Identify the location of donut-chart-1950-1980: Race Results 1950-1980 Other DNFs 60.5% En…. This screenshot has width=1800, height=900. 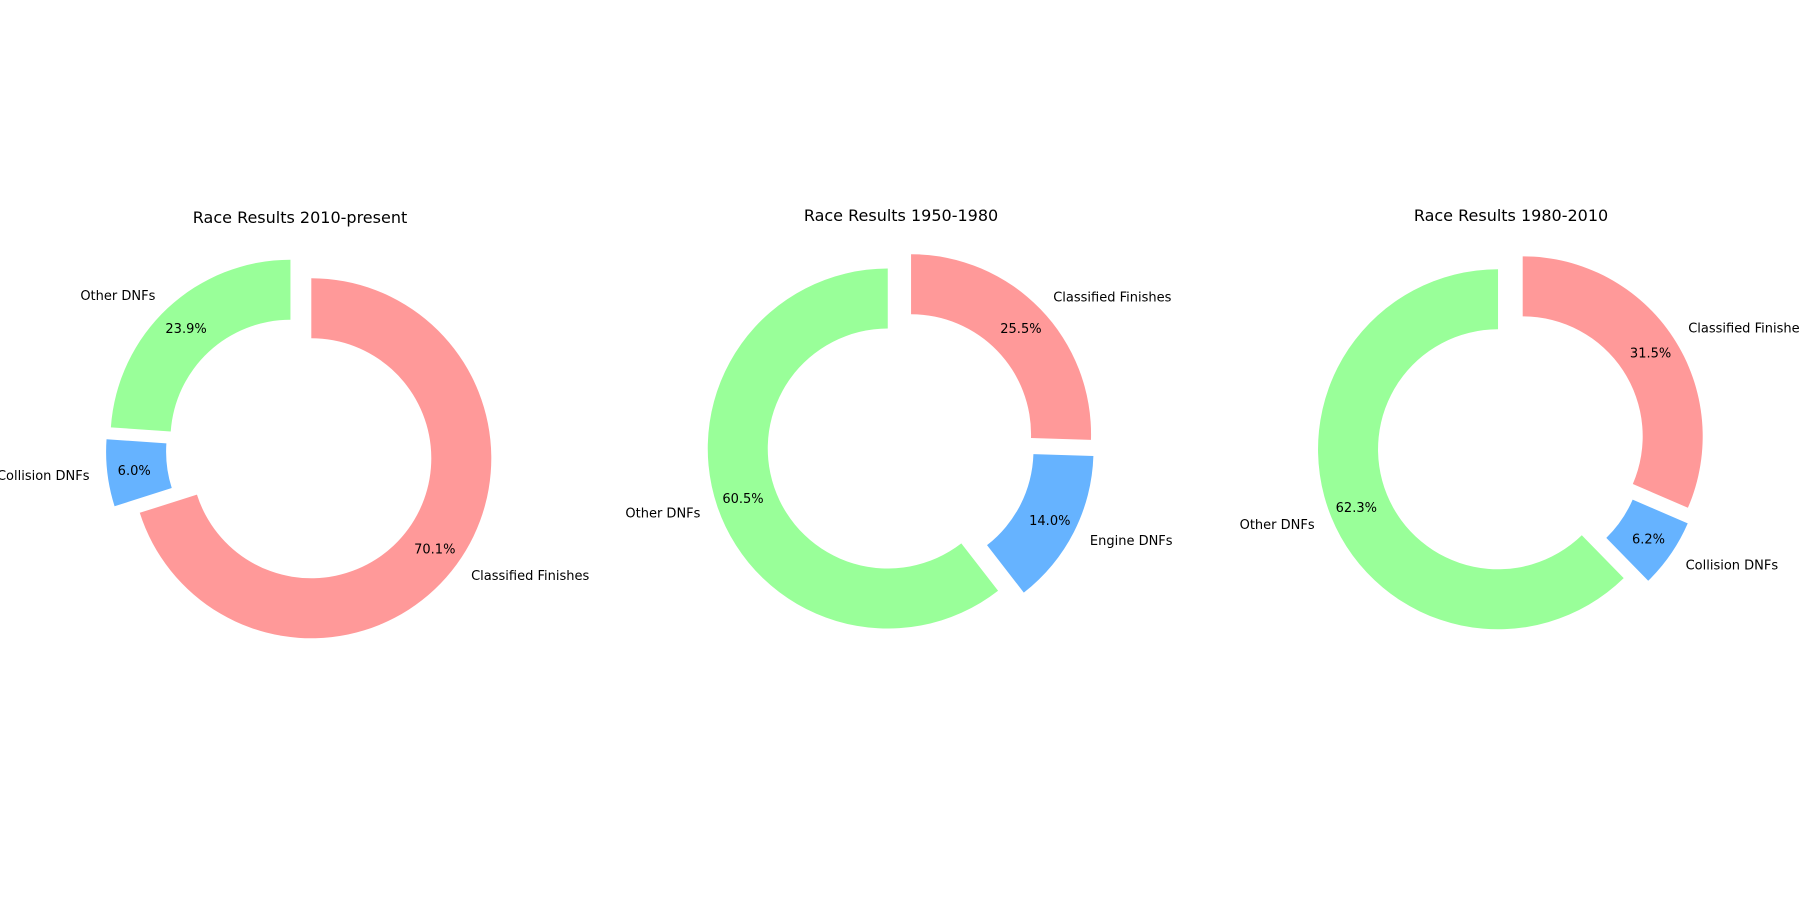
(899, 417).